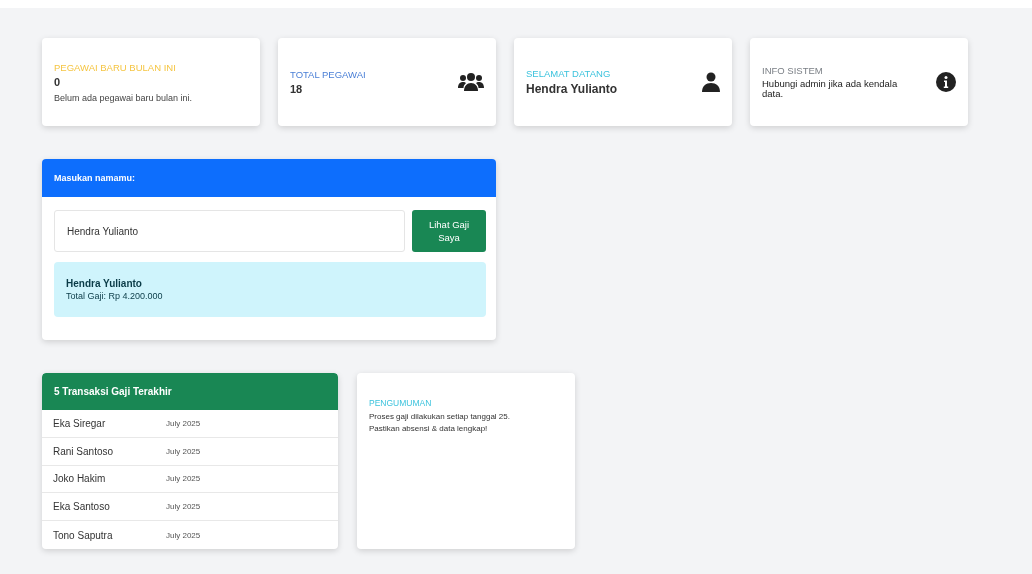  What do you see at coordinates (115, 296) in the screenshot?
I see `result-total: Total Gaji: Rp 4.200.000` at bounding box center [115, 296].